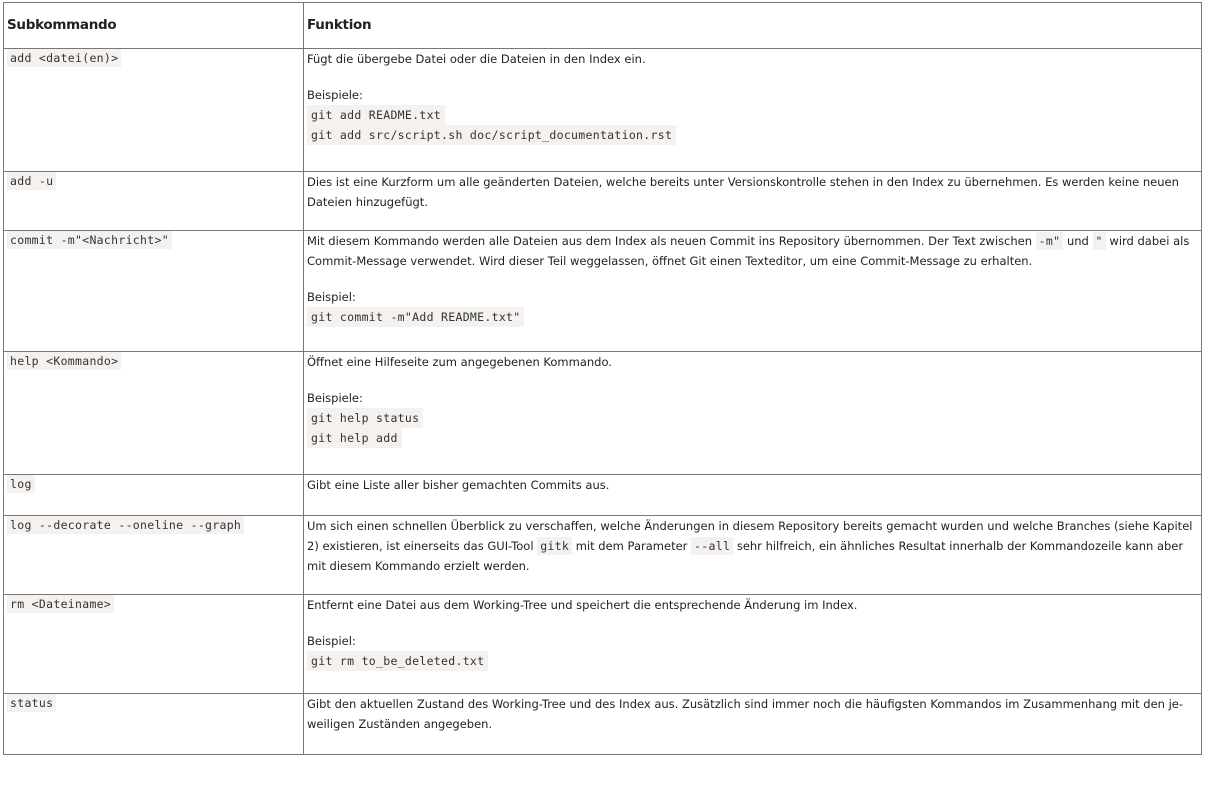  Describe the element at coordinates (64, 58) in the screenshot. I see `subcommand-code: add <datei(en)>` at that location.